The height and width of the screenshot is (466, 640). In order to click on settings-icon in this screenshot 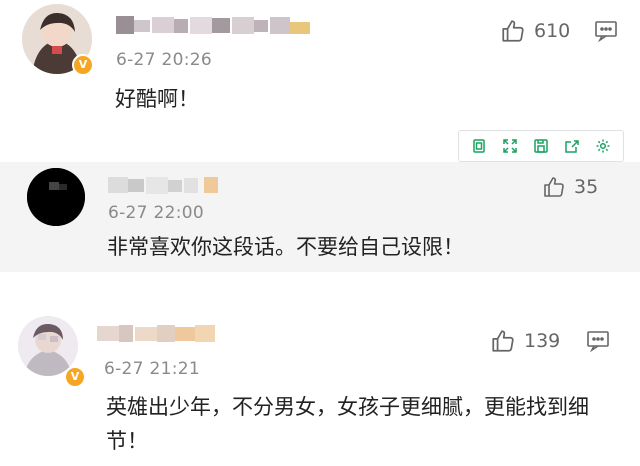, I will do `click(603, 146)`.